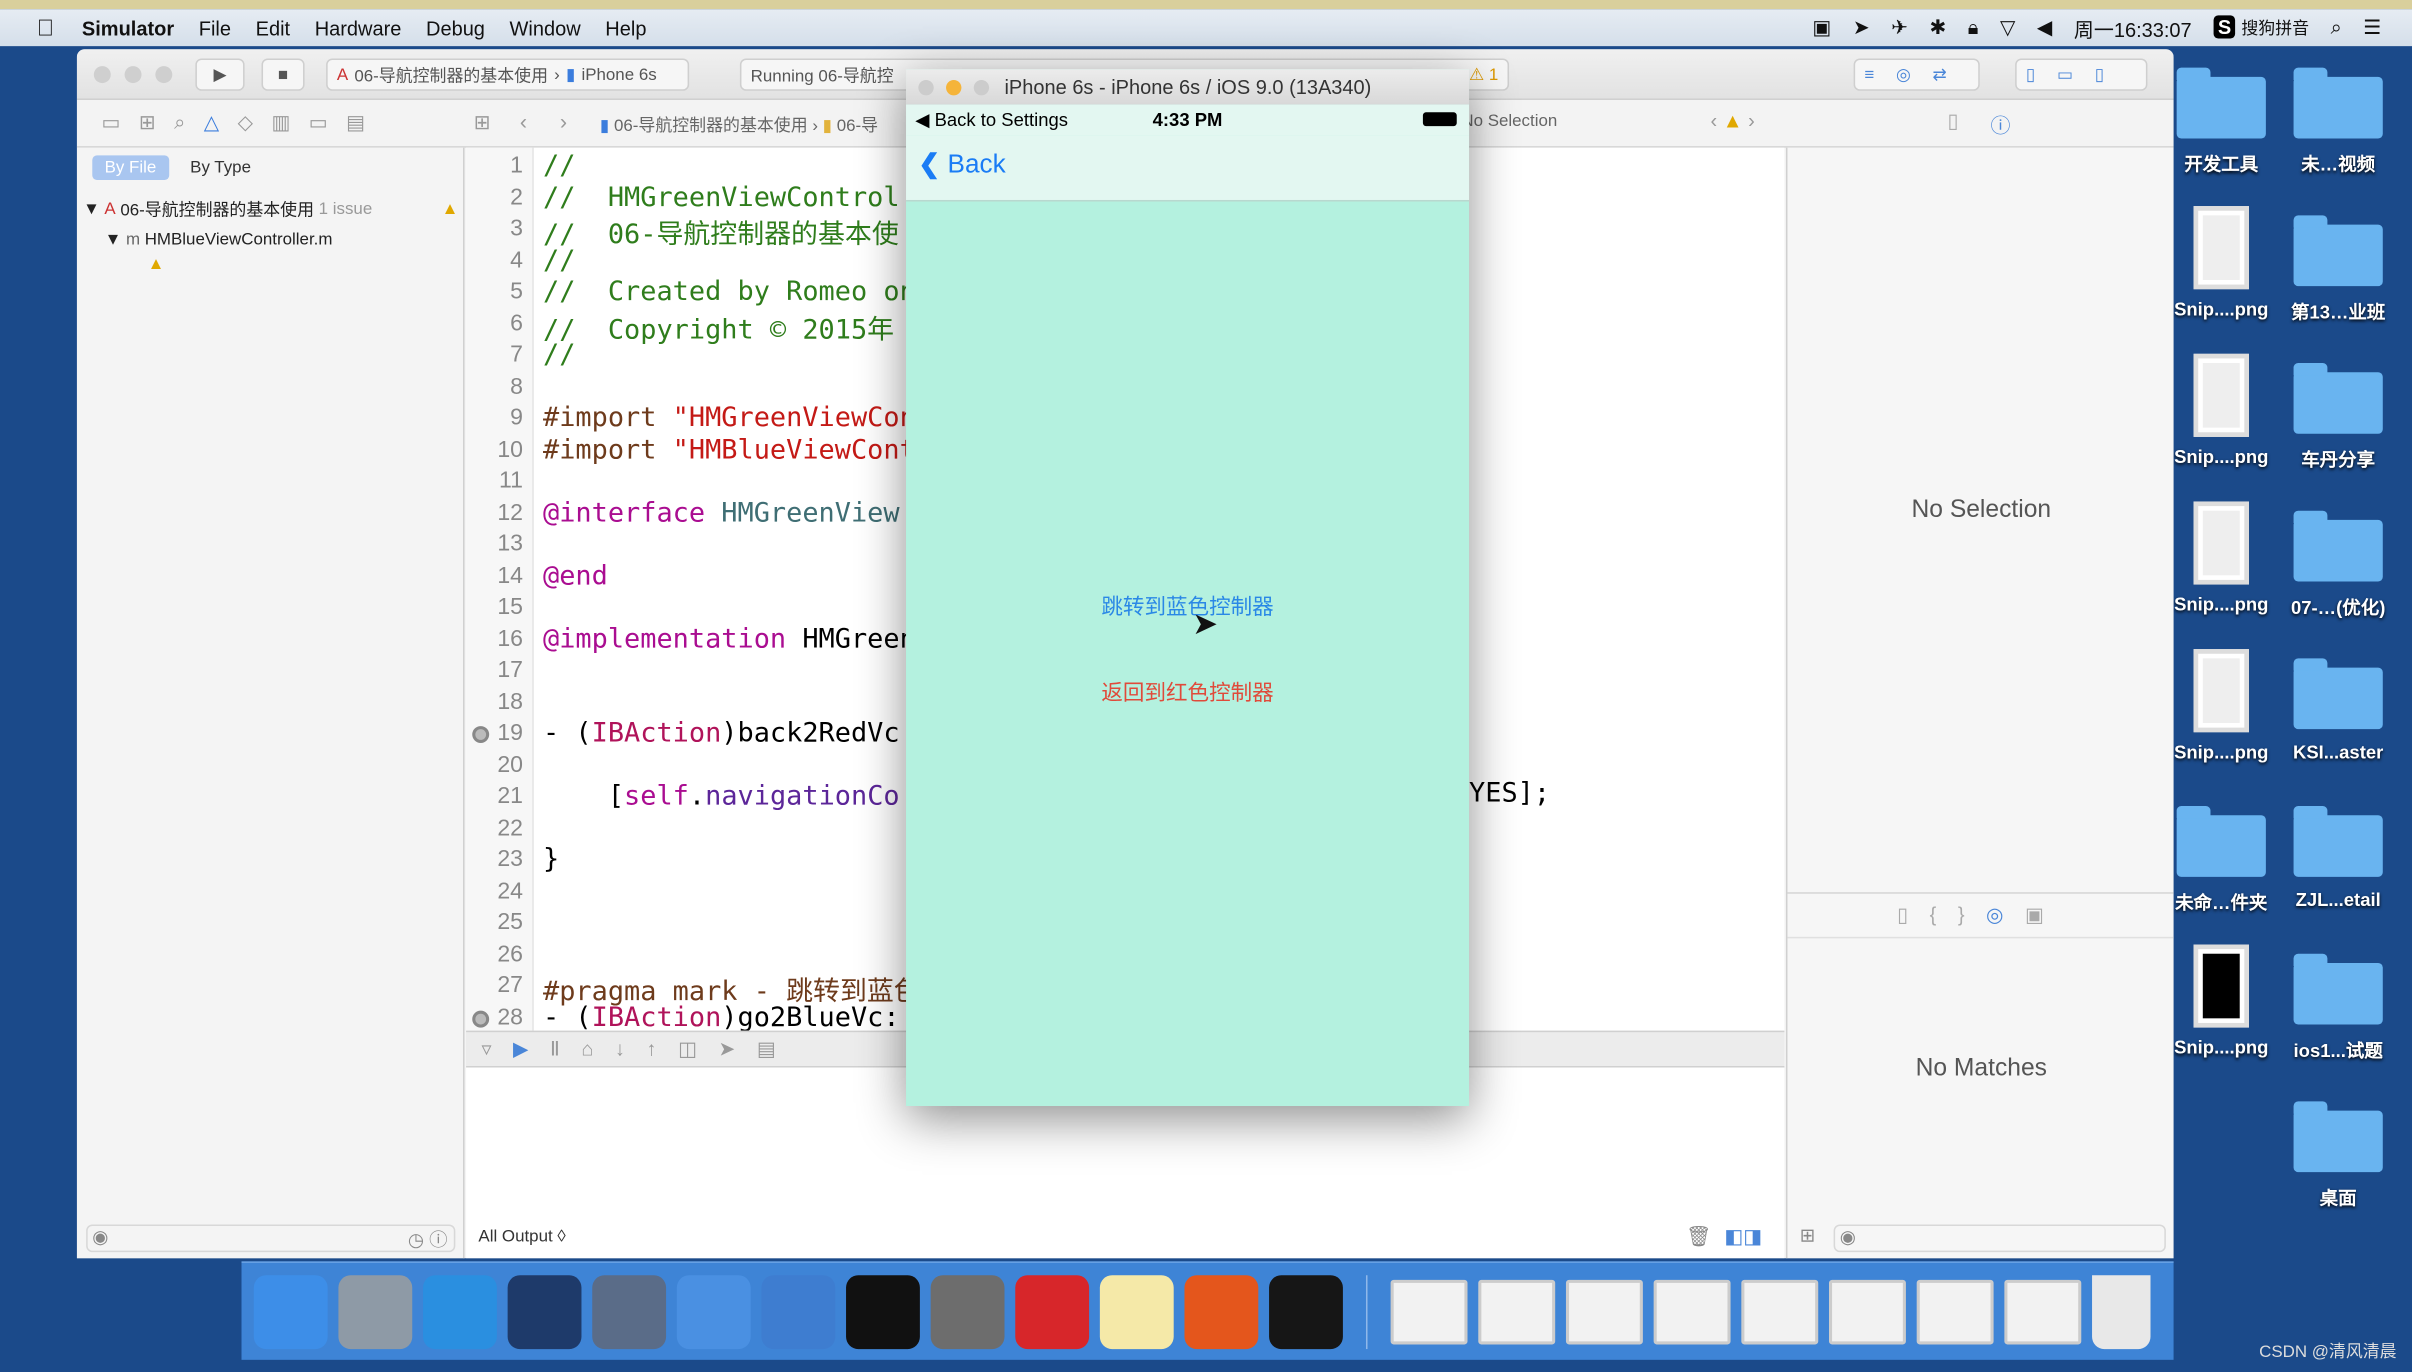 This screenshot has height=1372, width=2412. What do you see at coordinates (1973, 27) in the screenshot?
I see `lock-icon: 🔒︎` at bounding box center [1973, 27].